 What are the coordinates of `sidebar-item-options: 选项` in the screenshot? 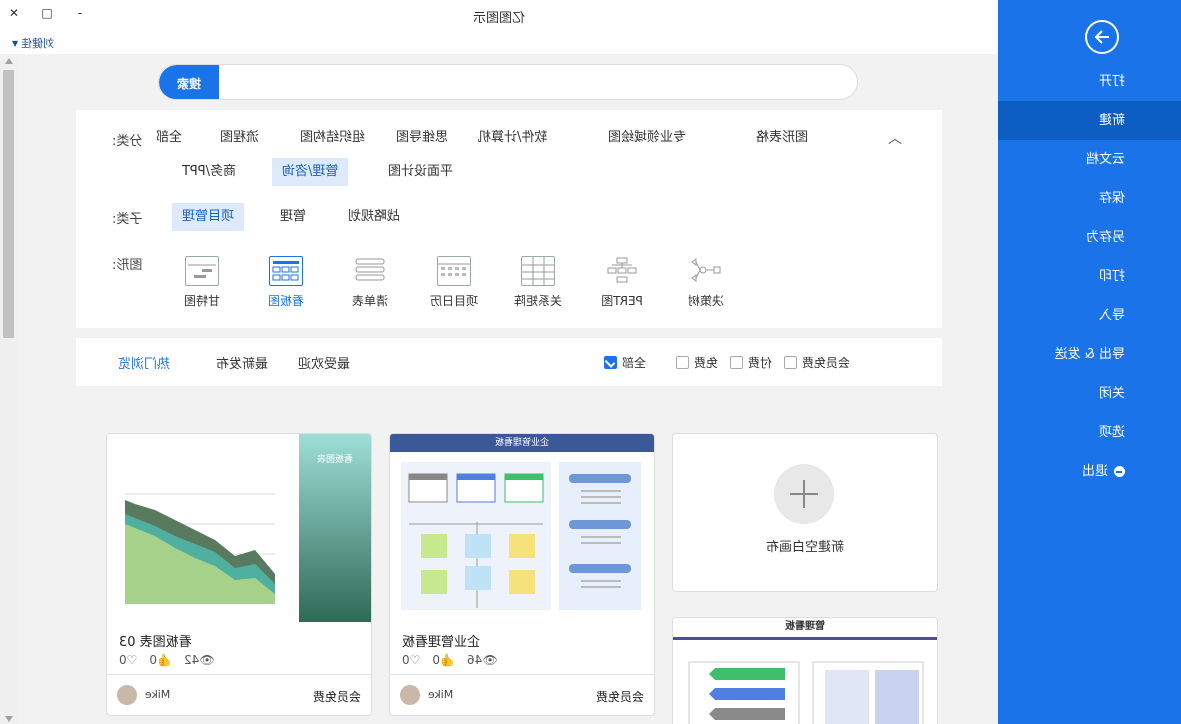 It's located at (1089, 432).